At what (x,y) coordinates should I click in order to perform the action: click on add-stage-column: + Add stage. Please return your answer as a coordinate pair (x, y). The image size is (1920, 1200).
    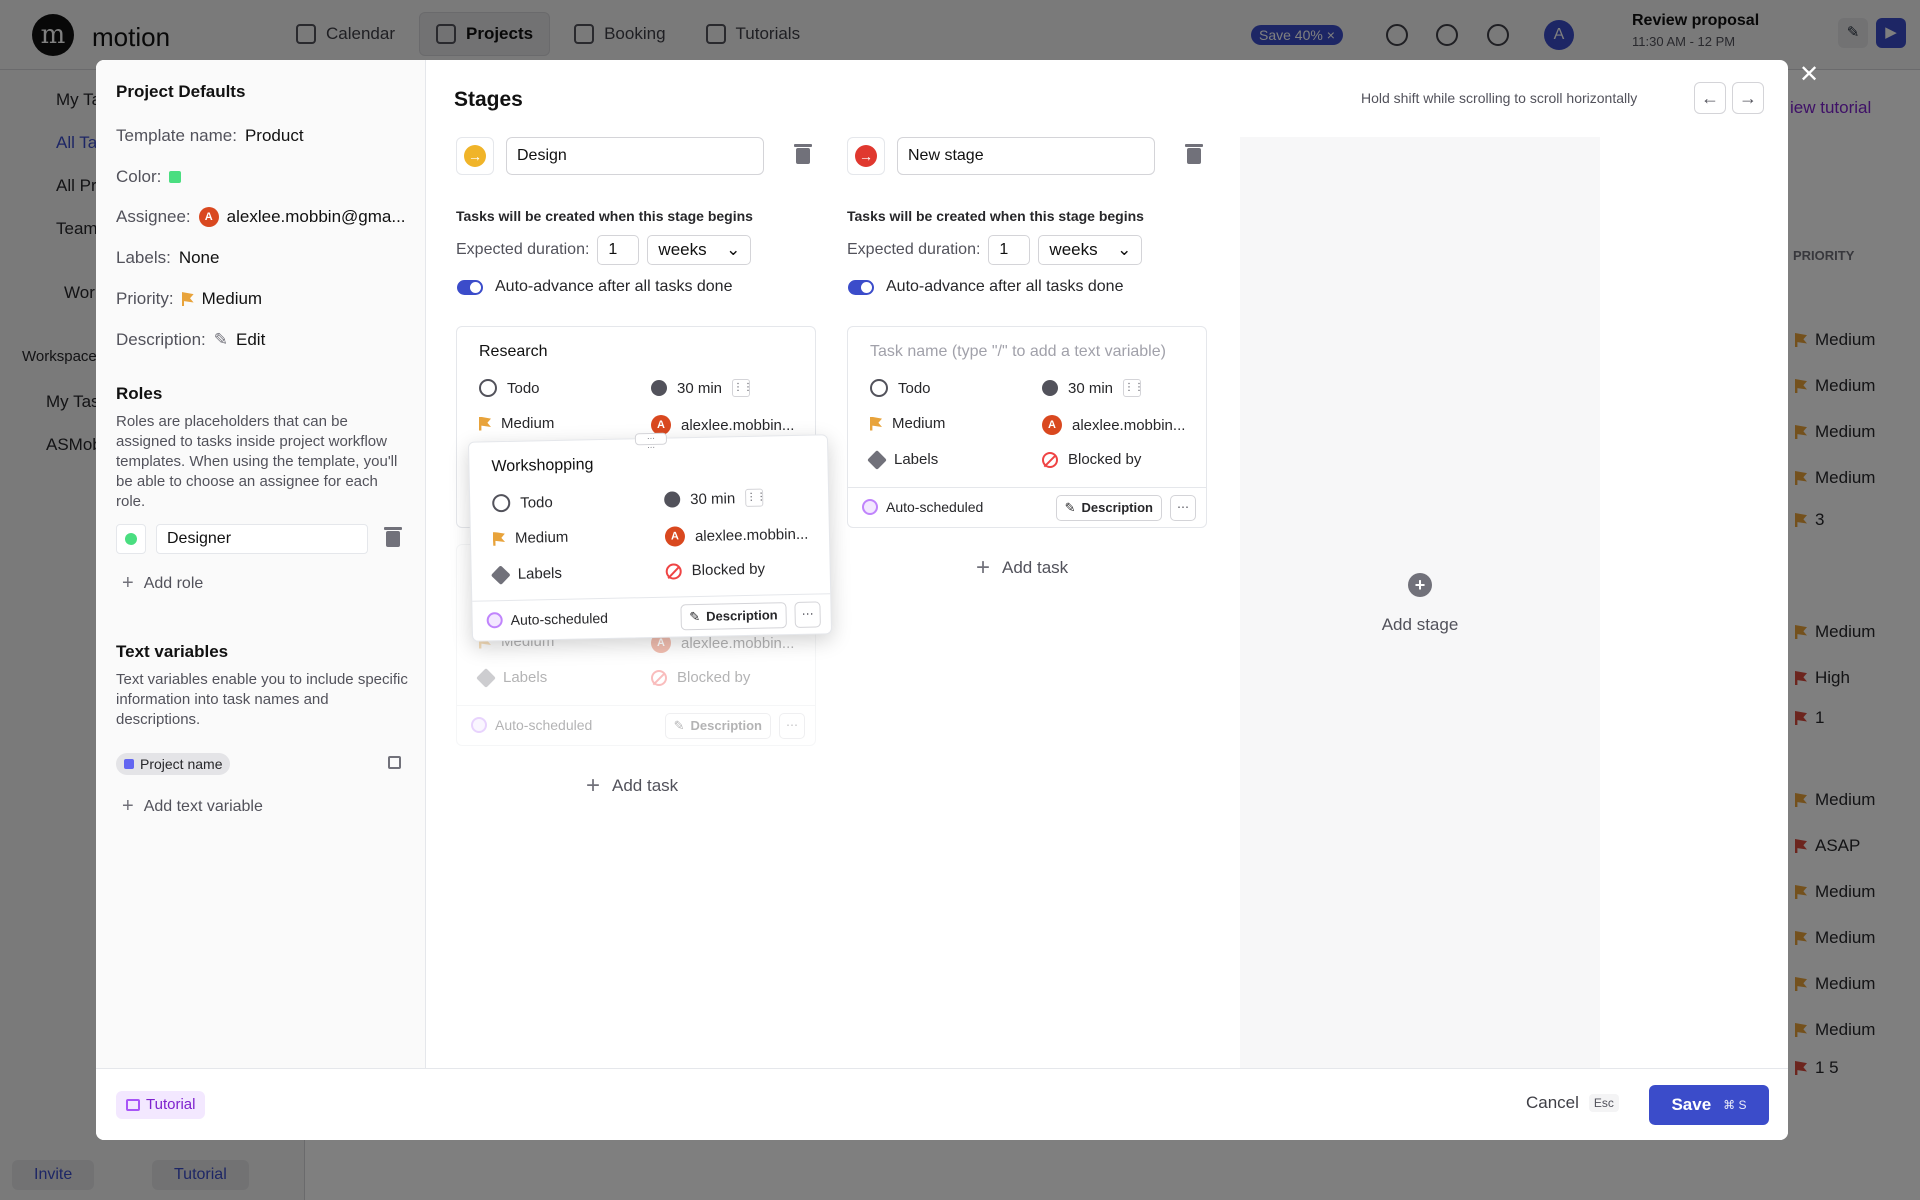
    Looking at the image, I should click on (1420, 602).